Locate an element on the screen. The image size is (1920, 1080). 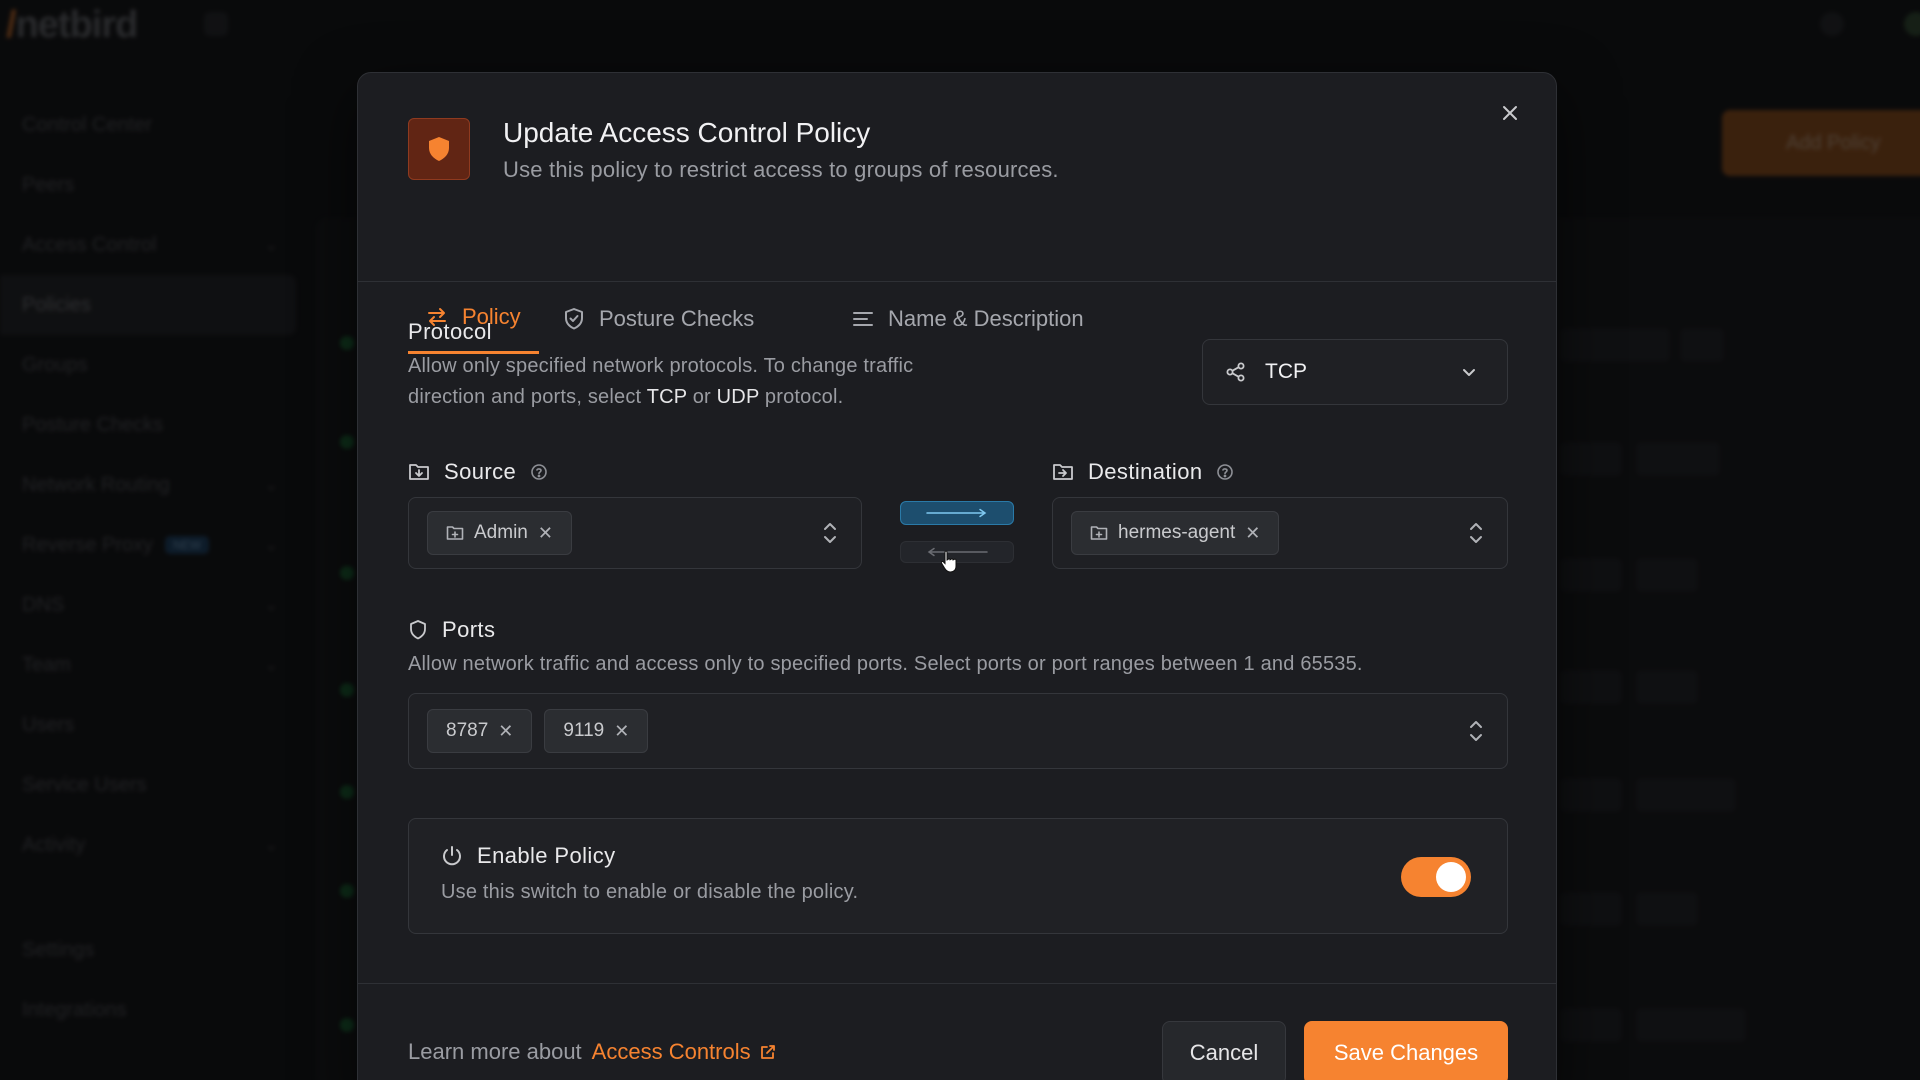
shield-check-icon is located at coordinates (574, 318).